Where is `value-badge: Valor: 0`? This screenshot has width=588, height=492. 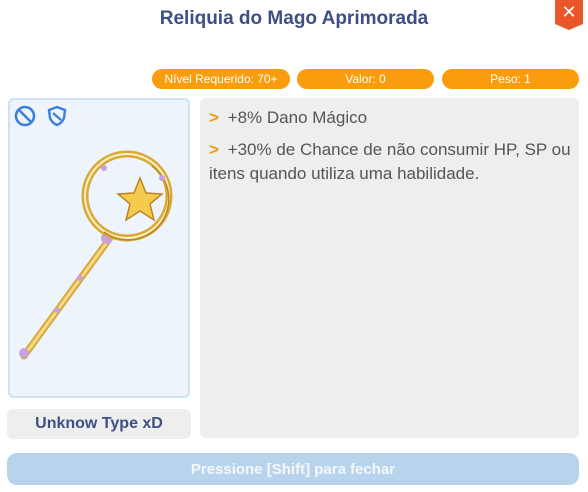
value-badge: Valor: 0 is located at coordinates (365, 79).